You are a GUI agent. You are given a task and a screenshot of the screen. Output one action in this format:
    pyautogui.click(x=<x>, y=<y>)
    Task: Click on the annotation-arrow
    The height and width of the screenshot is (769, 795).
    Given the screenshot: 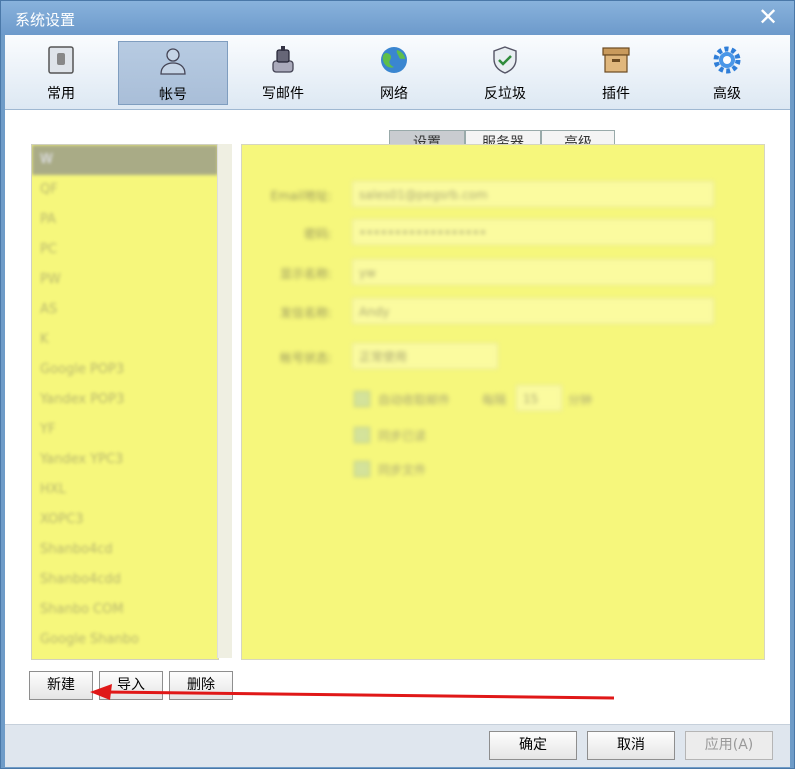 What is the action you would take?
    pyautogui.click(x=352, y=692)
    